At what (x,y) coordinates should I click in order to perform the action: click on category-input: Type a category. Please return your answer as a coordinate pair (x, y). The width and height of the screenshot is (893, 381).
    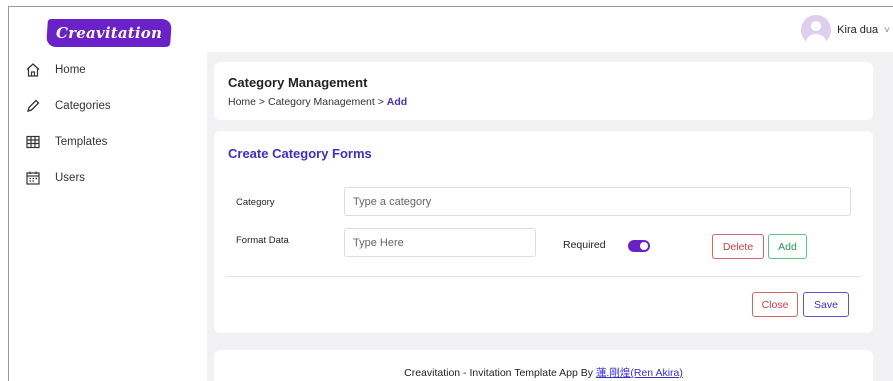
    Looking at the image, I should click on (597, 201).